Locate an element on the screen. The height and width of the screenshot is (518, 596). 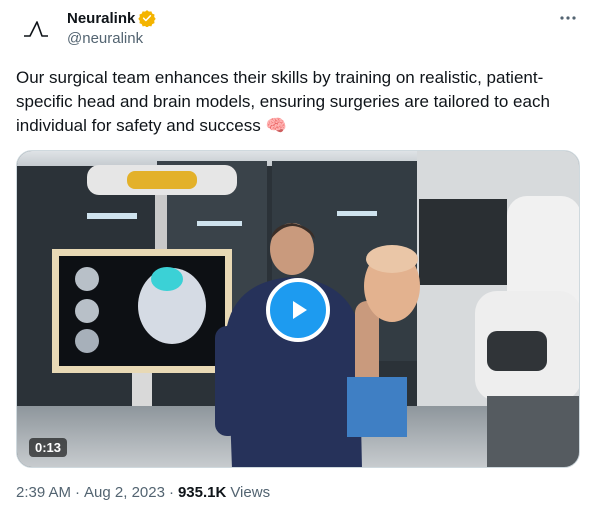
more-icon is located at coordinates (568, 18).